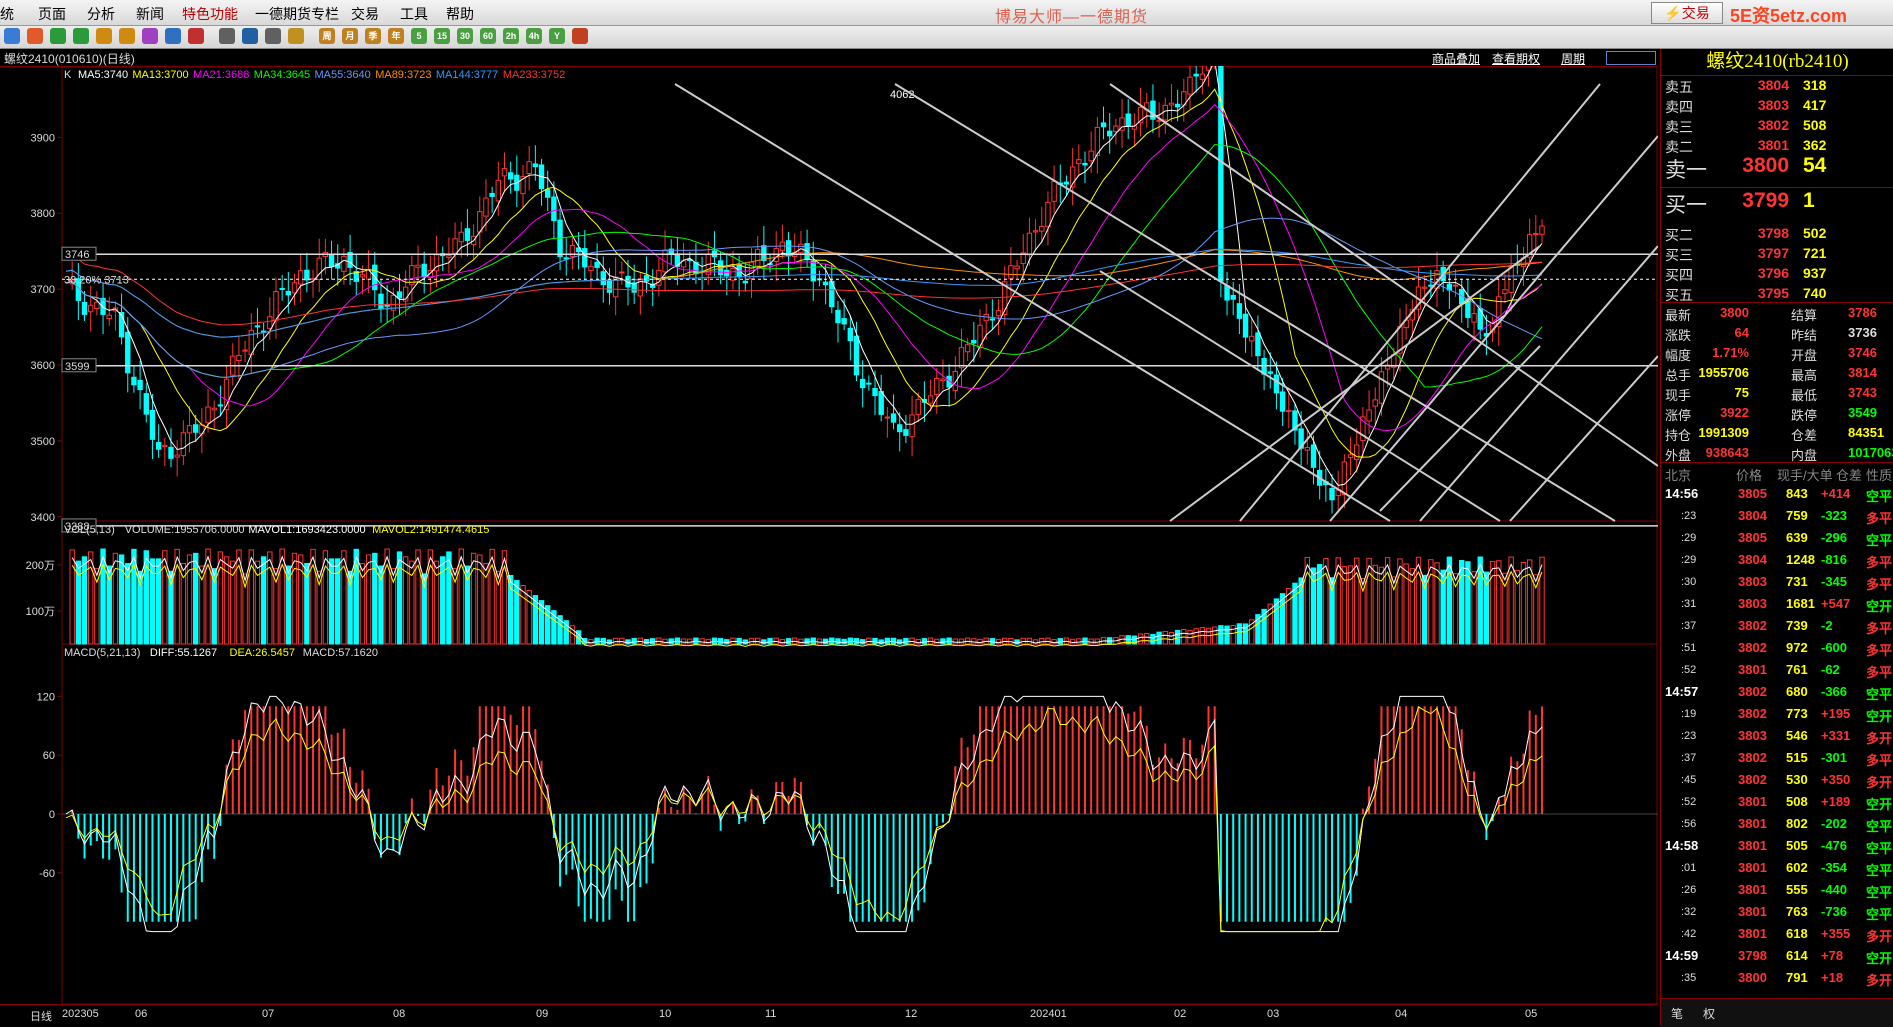 The image size is (1893, 1027). I want to click on tick-row: :35 3800 791 +18 多开, so click(1777, 978).